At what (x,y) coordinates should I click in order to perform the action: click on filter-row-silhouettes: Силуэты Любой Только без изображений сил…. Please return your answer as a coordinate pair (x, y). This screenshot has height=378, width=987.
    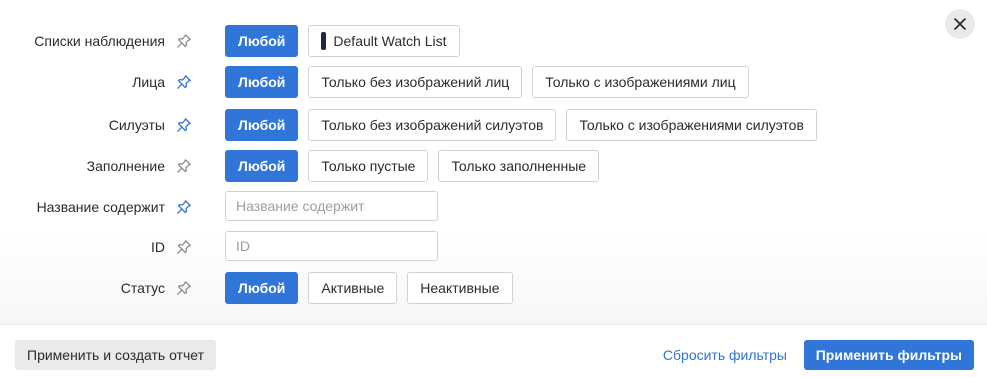
    Looking at the image, I should click on (493, 125).